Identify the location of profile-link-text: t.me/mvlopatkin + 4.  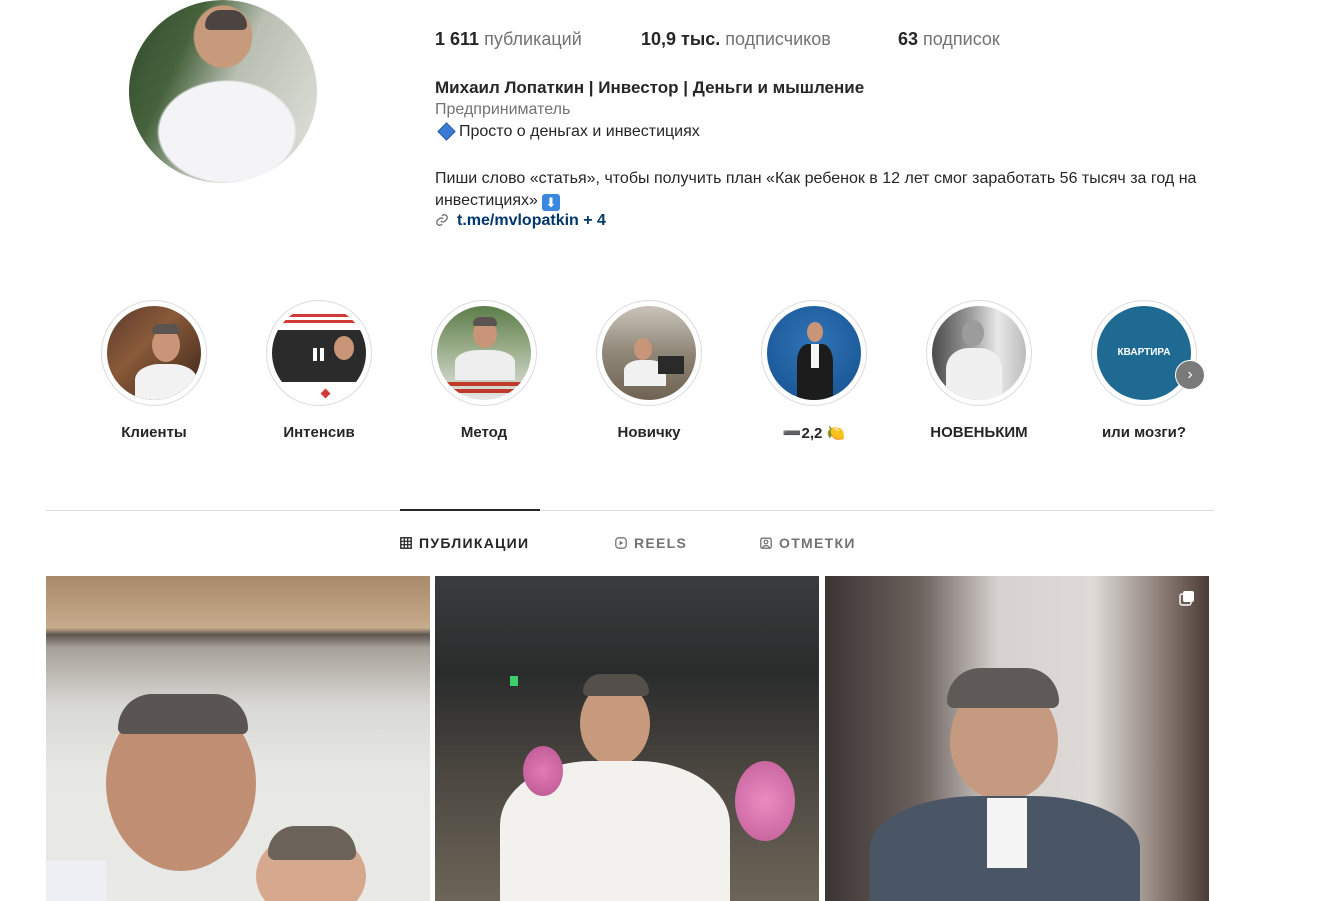
(531, 220).